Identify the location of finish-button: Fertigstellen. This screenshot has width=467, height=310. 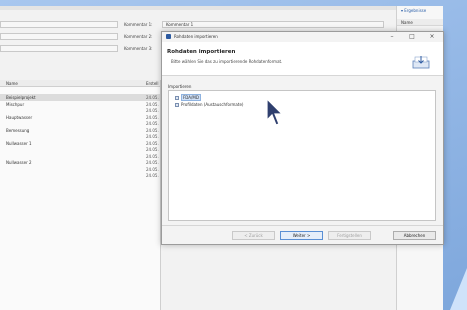
(349, 235).